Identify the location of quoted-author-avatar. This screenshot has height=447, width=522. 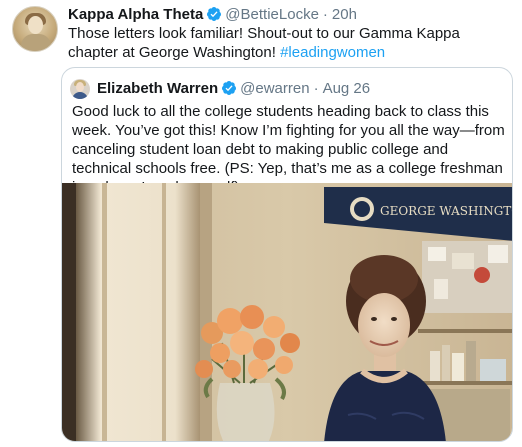
(80, 89).